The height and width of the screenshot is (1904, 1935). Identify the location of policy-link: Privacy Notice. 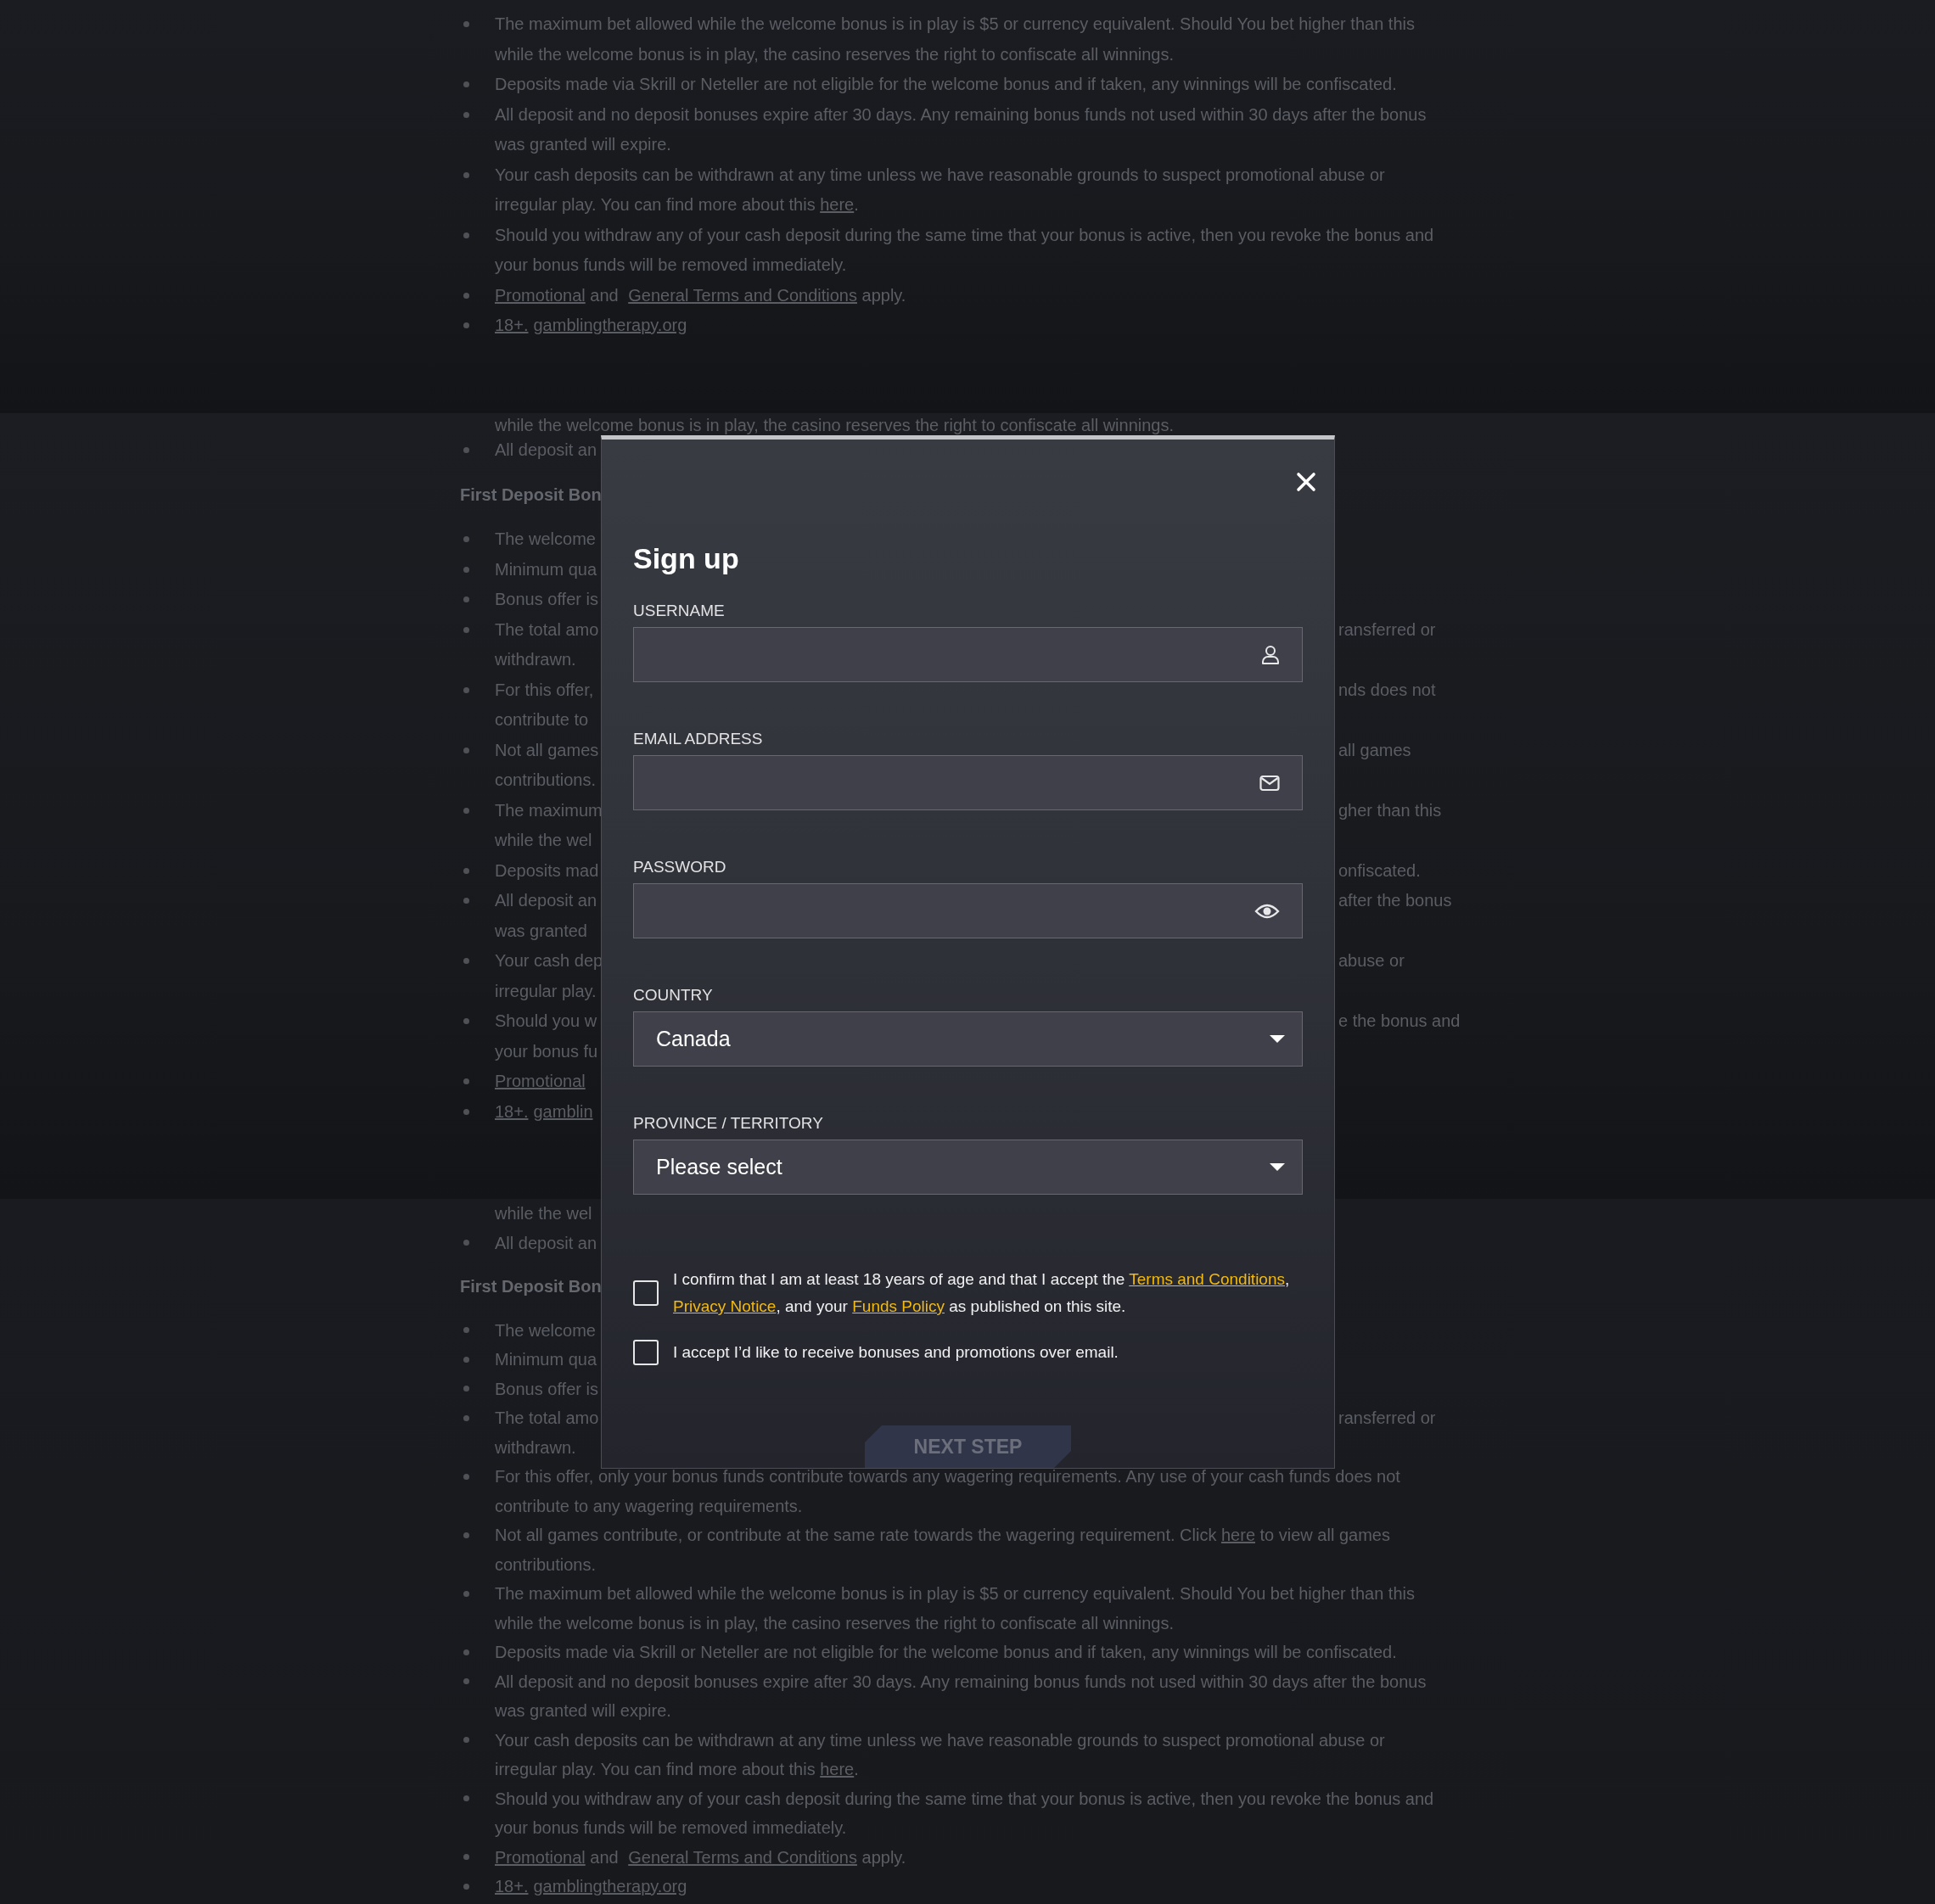
(725, 1306).